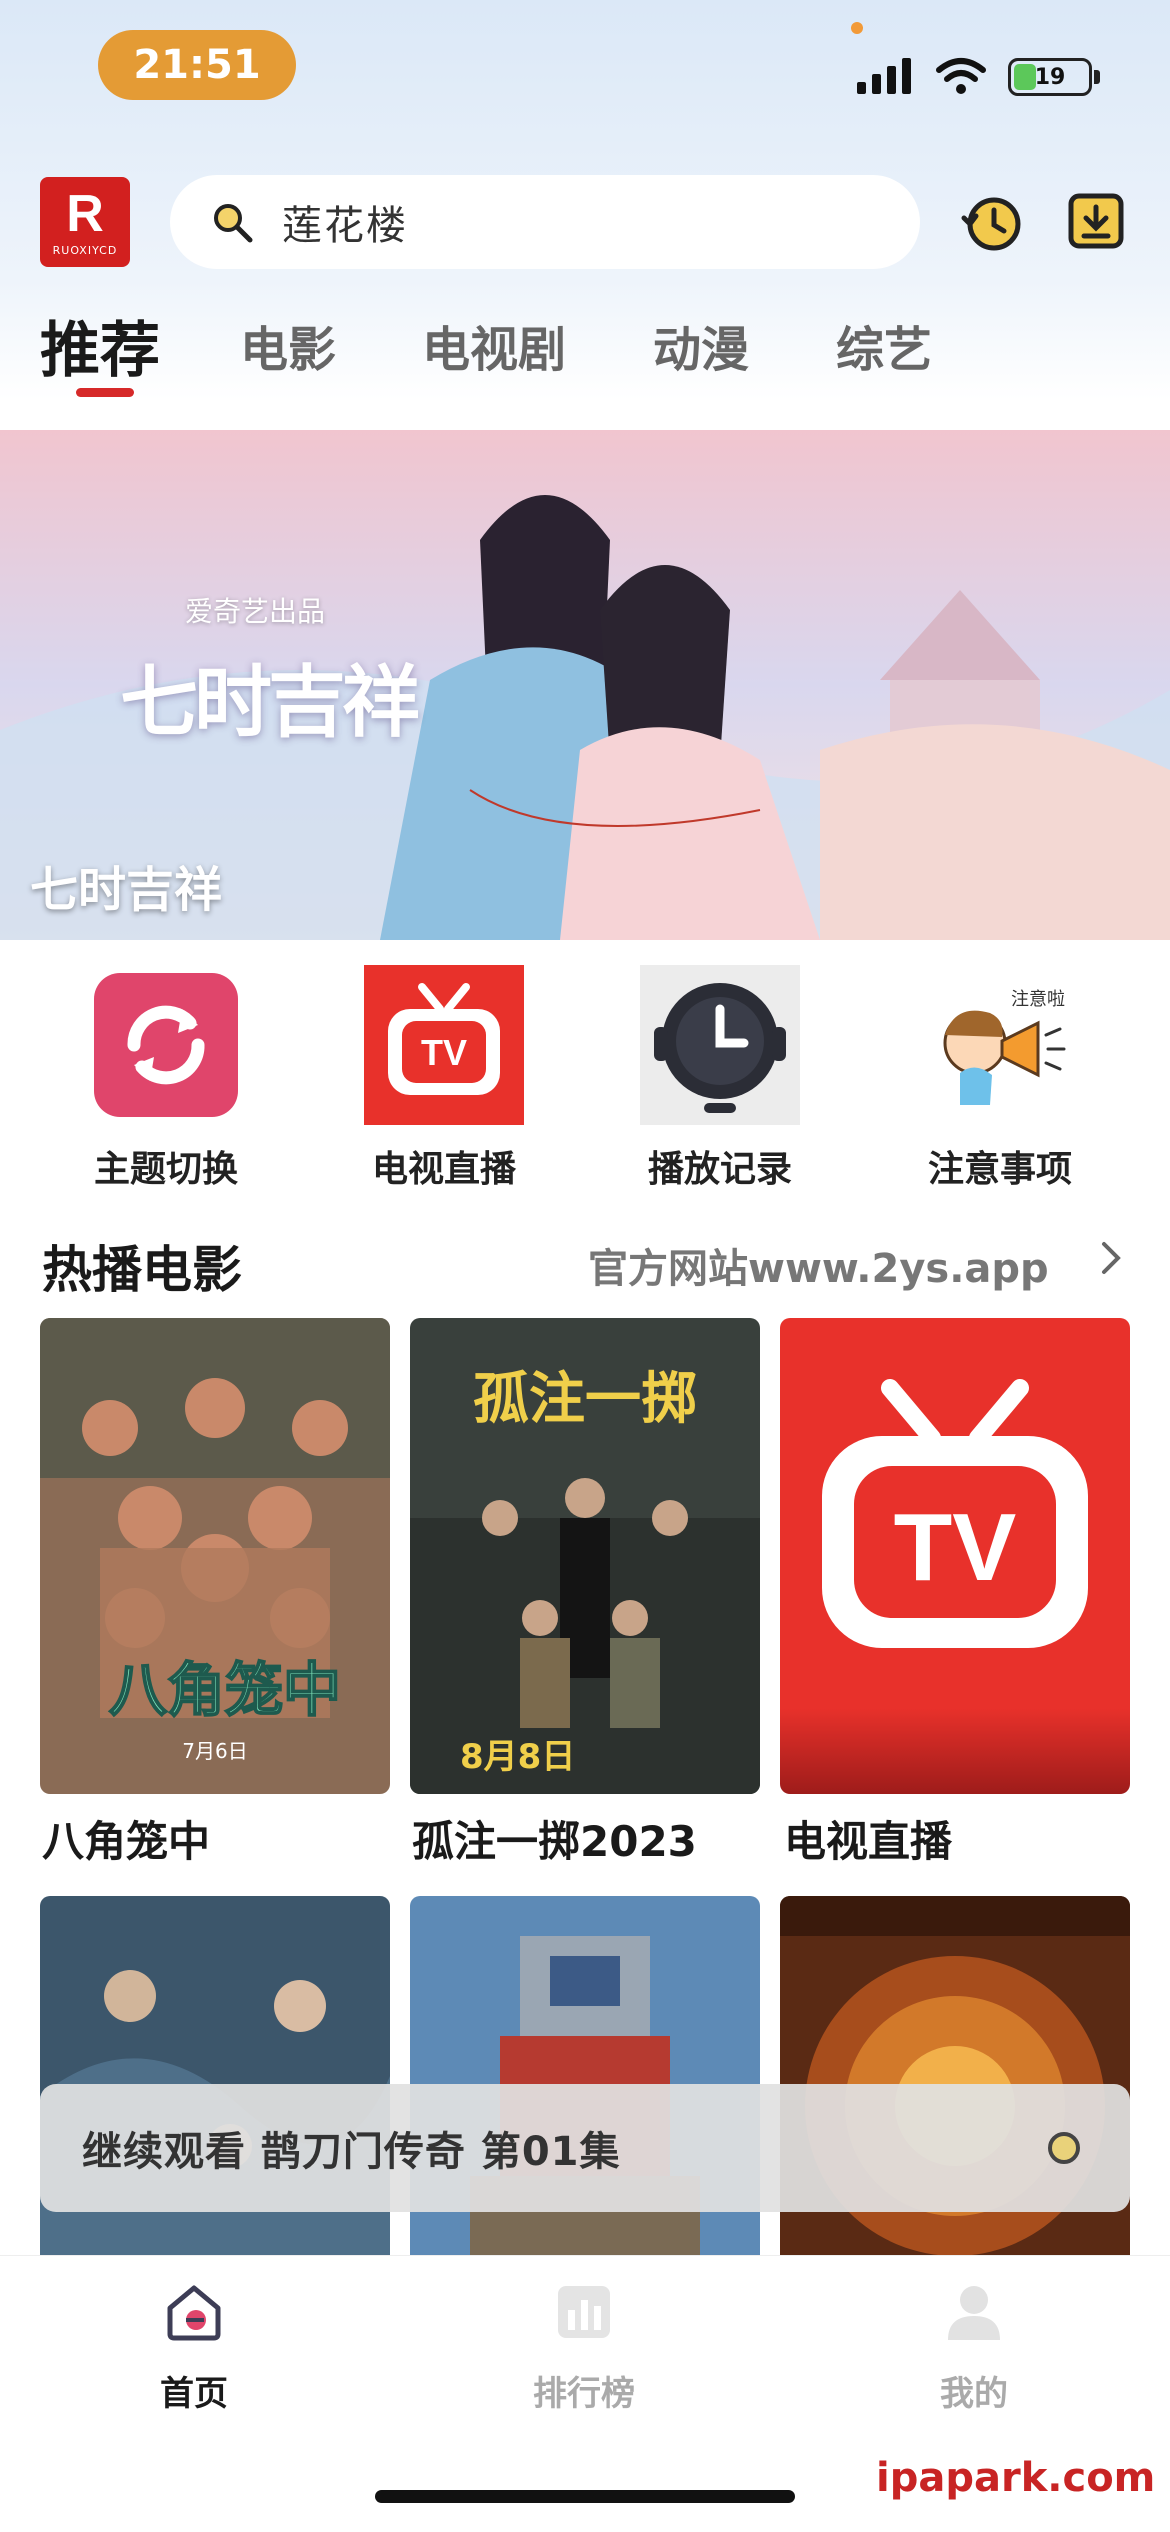 This screenshot has height=2532, width=1170. I want to click on poster-card: TV, so click(955, 1556).